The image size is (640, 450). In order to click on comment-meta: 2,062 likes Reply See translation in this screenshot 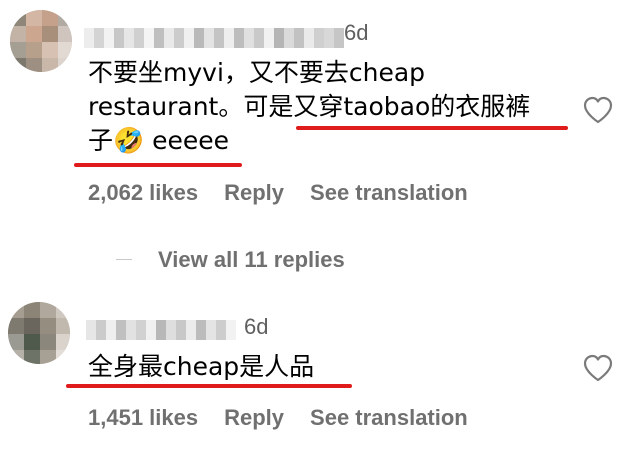, I will do `click(278, 193)`.